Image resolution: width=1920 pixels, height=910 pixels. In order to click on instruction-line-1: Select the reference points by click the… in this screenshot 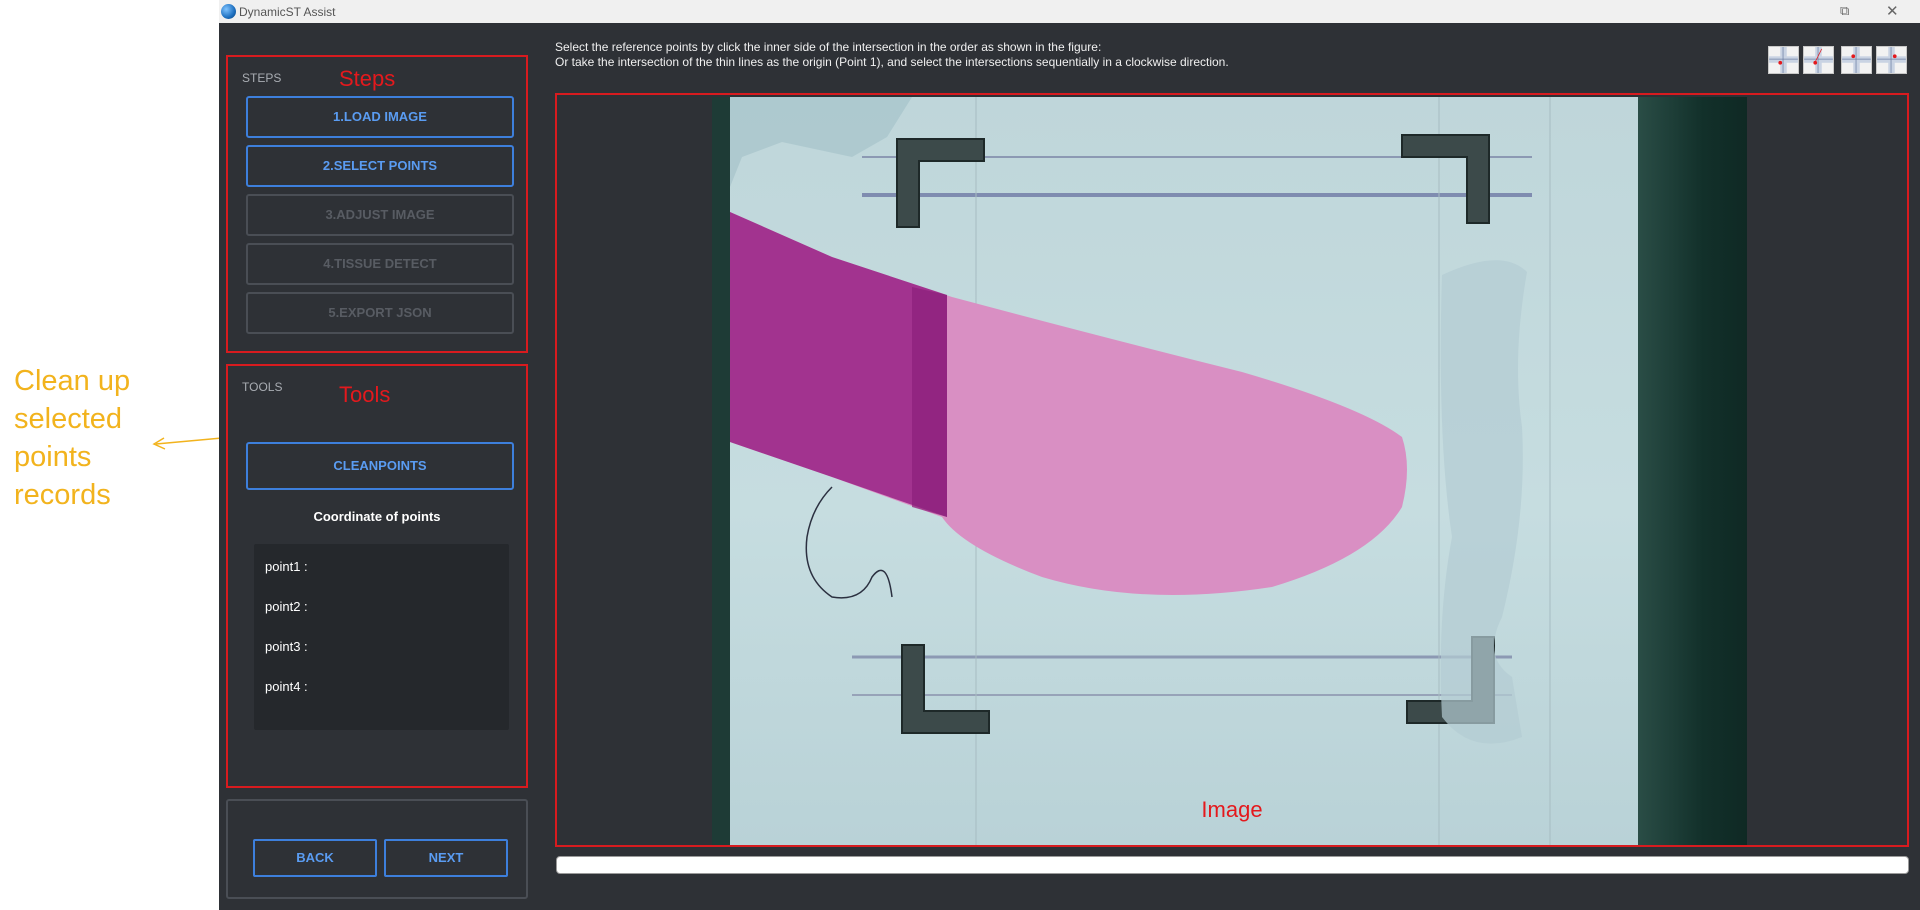, I will do `click(828, 47)`.